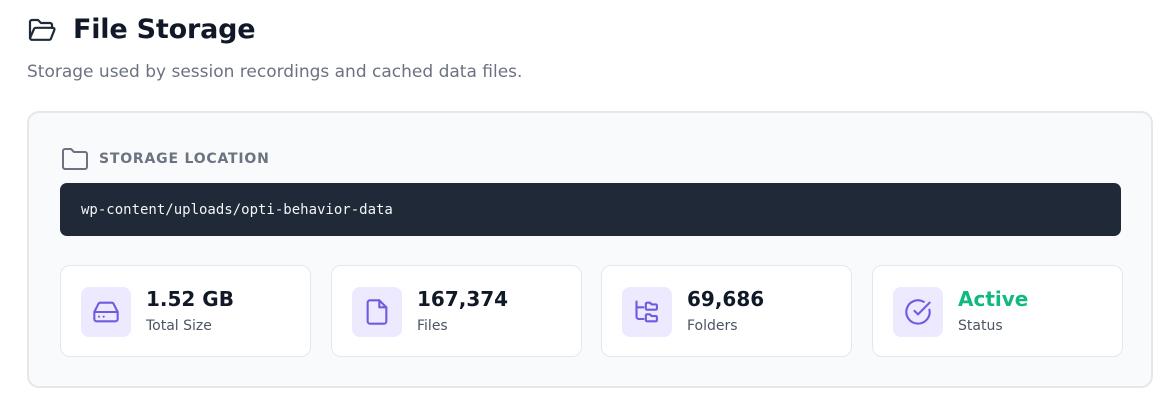  What do you see at coordinates (190, 299) in the screenshot?
I see `stat-value: 1.52 GB` at bounding box center [190, 299].